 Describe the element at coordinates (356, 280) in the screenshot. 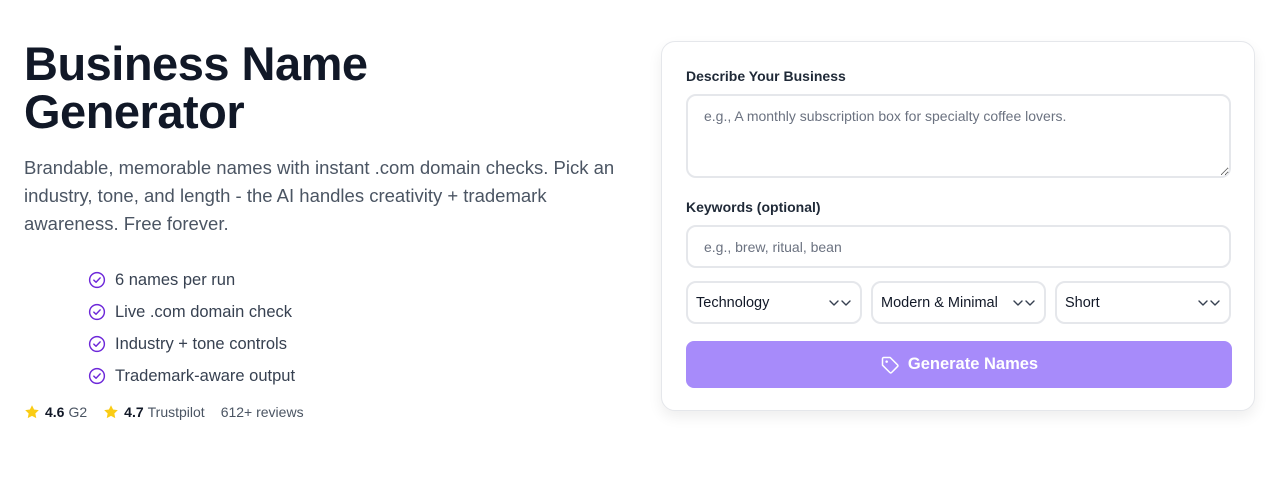

I see `feature-item: 6 names per run` at that location.